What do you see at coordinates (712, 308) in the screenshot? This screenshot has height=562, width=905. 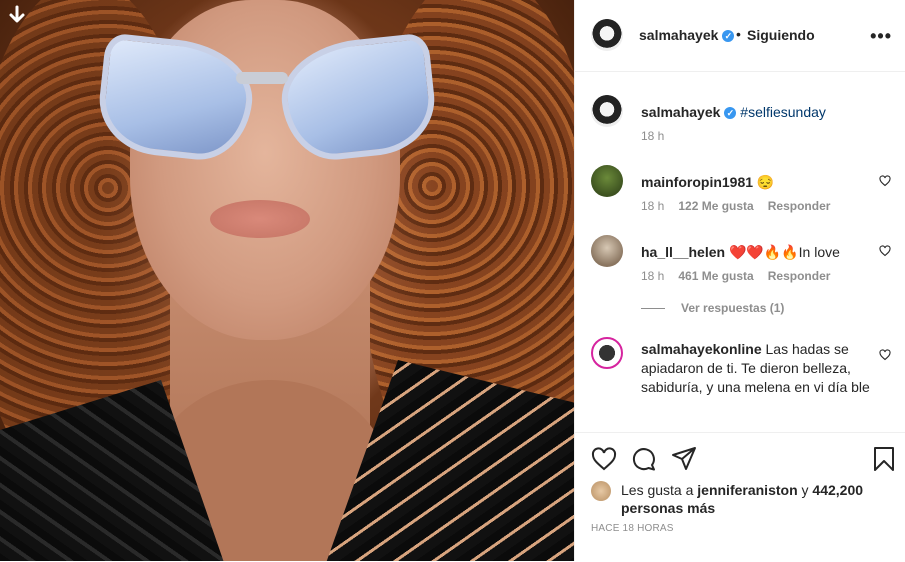 I see `view-replies-button: Ver respuestas (1)` at bounding box center [712, 308].